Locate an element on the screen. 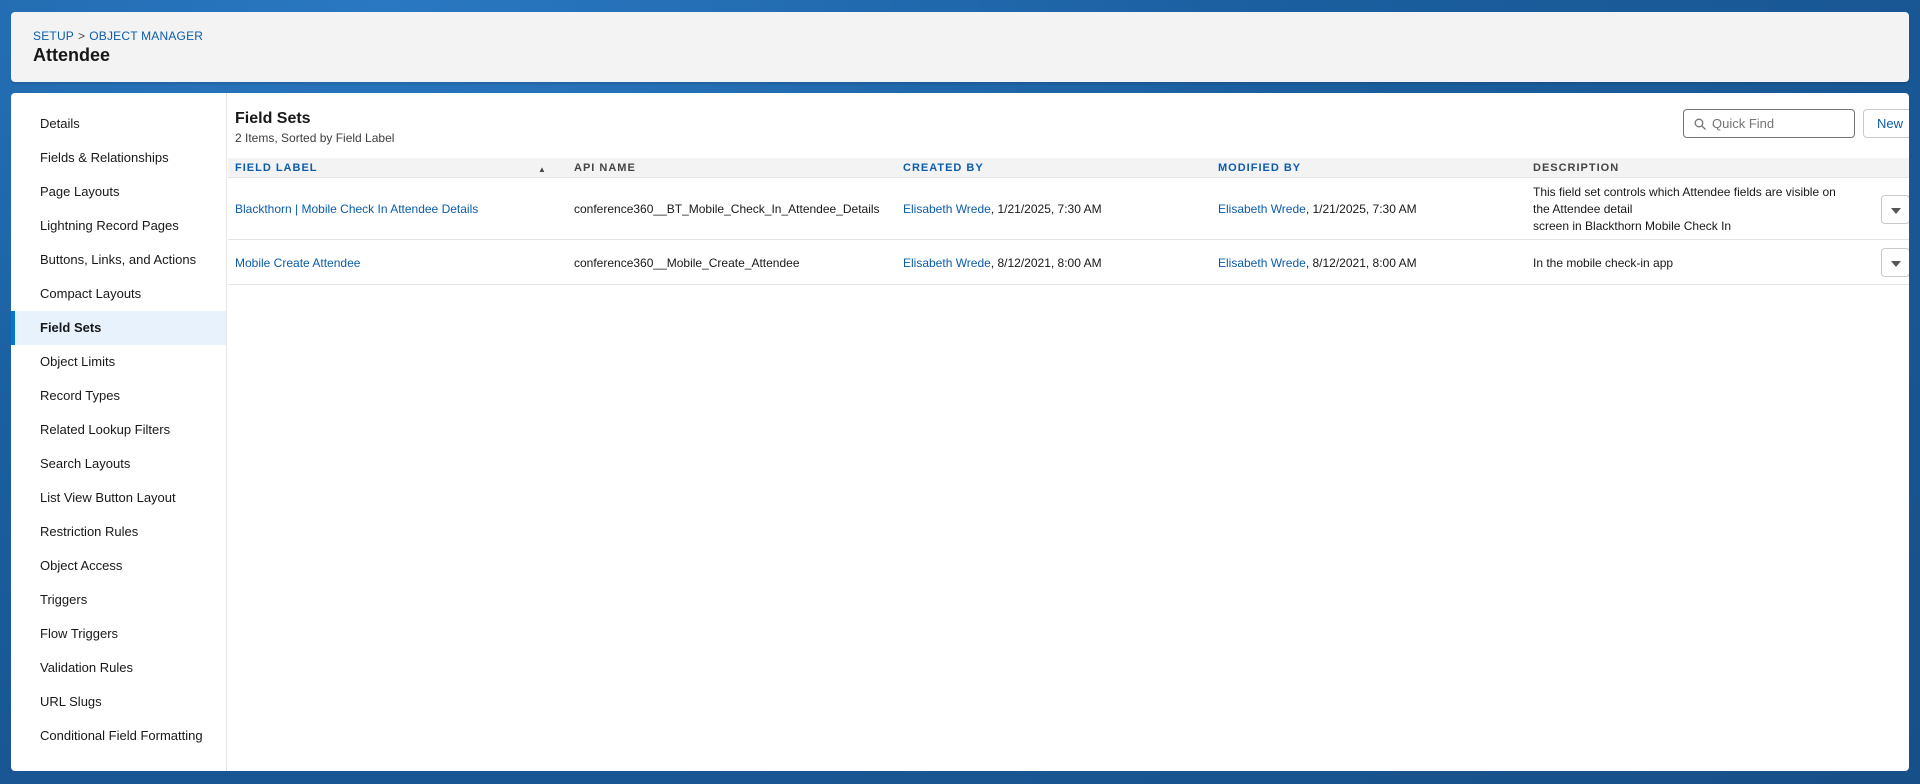 The width and height of the screenshot is (1920, 784). sidebar-item-buttons-links-actions: Buttons, Links, and Actions is located at coordinates (118, 260).